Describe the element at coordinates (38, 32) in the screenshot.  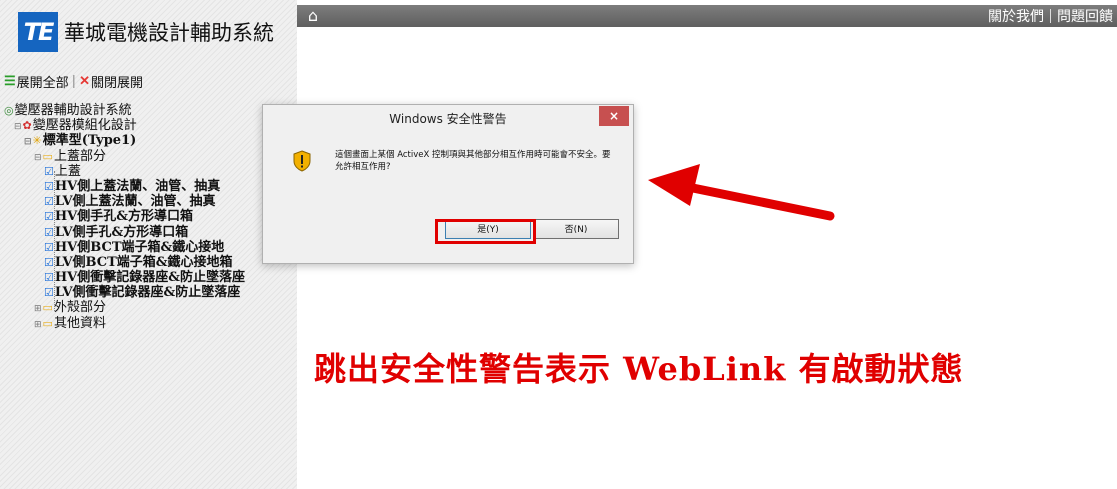
I see `company-logo: TE` at that location.